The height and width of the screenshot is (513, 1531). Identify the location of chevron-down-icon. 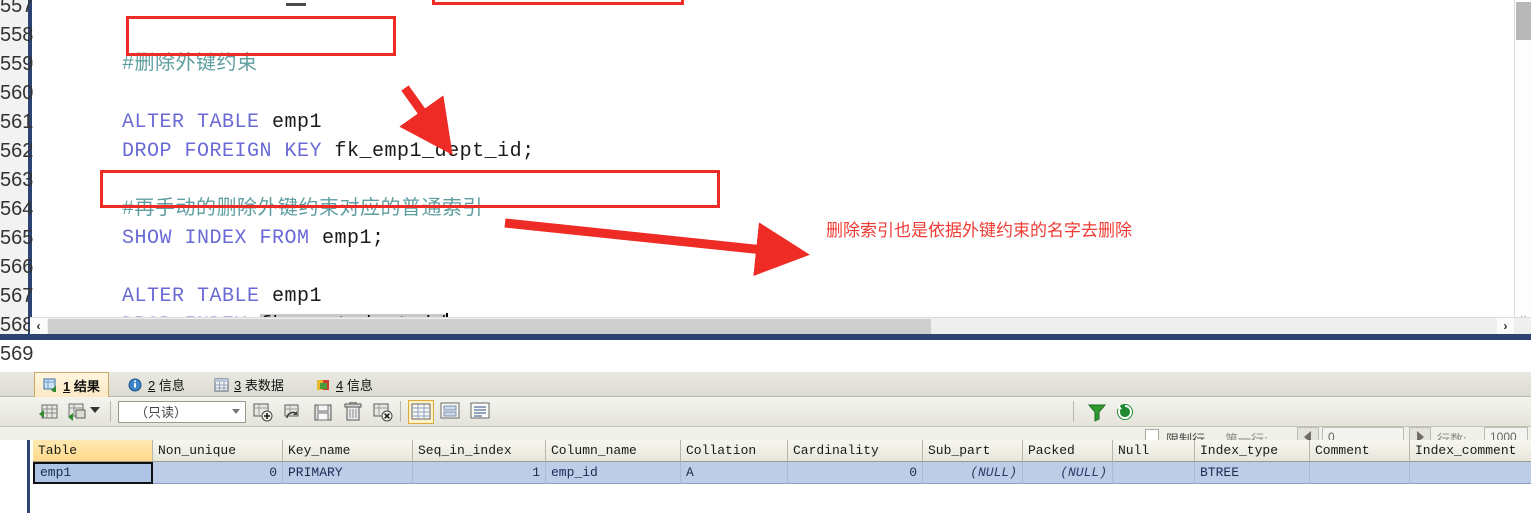
(236, 411).